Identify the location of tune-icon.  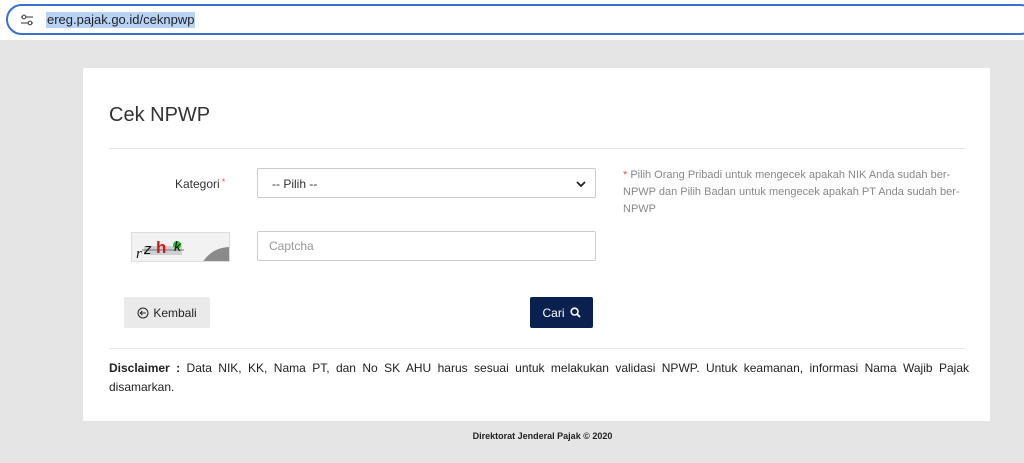
(27, 20).